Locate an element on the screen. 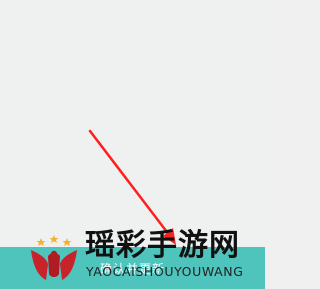 The image size is (320, 289). confirm-update-button: 确认并更新 is located at coordinates (132, 268).